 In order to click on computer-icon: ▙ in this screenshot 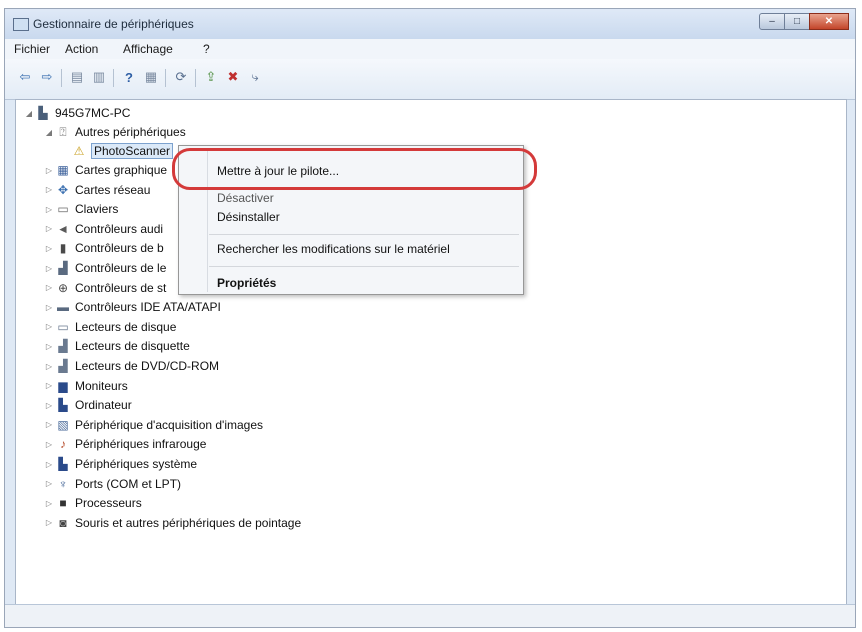, I will do `click(43, 113)`.